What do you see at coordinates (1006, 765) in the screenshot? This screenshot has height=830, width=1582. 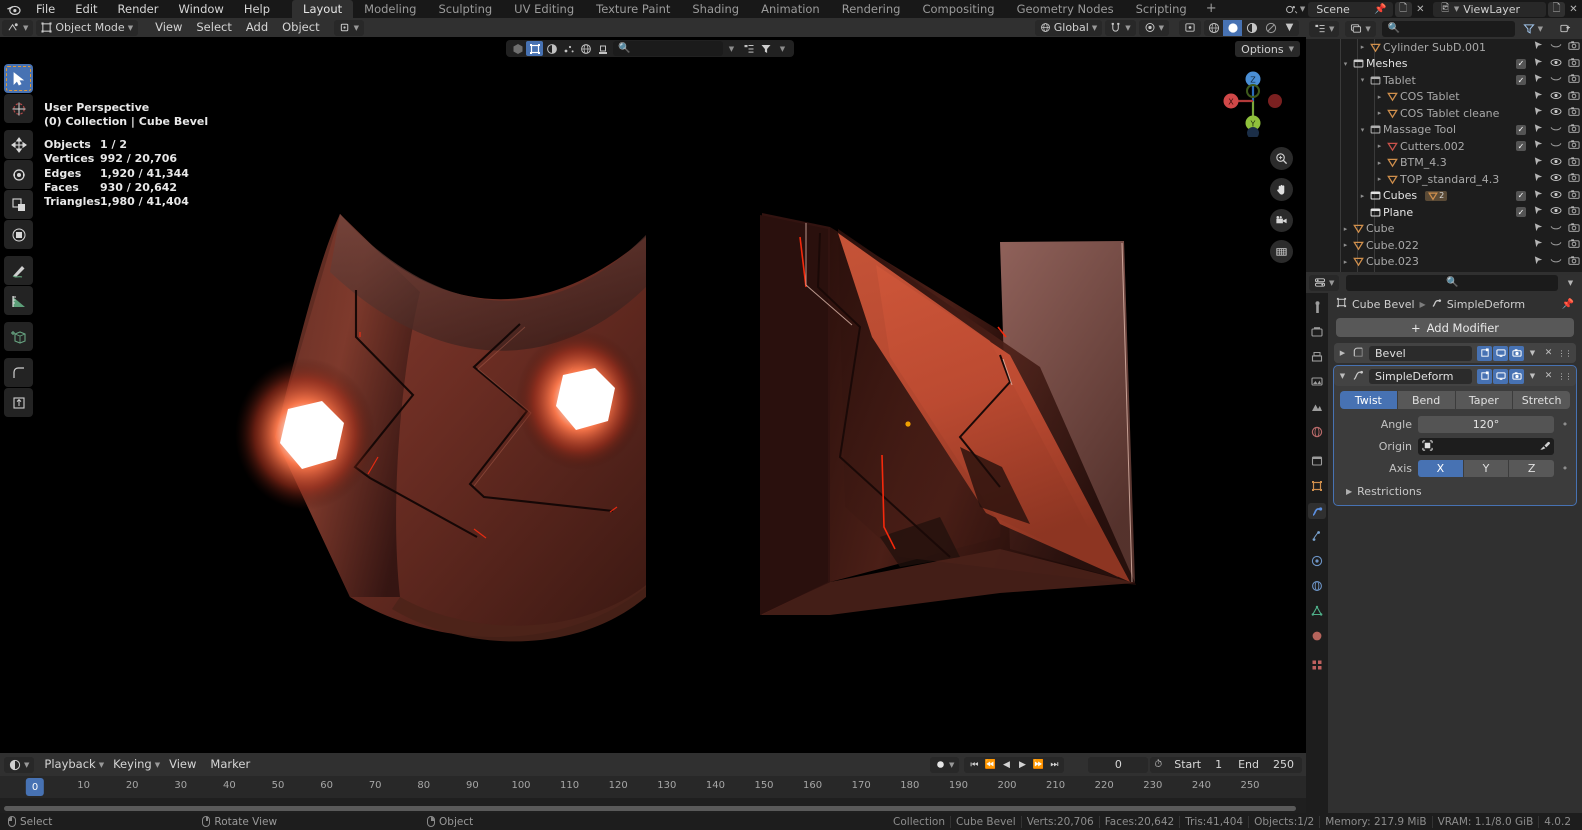 I see `play-reverse-button: ◀` at bounding box center [1006, 765].